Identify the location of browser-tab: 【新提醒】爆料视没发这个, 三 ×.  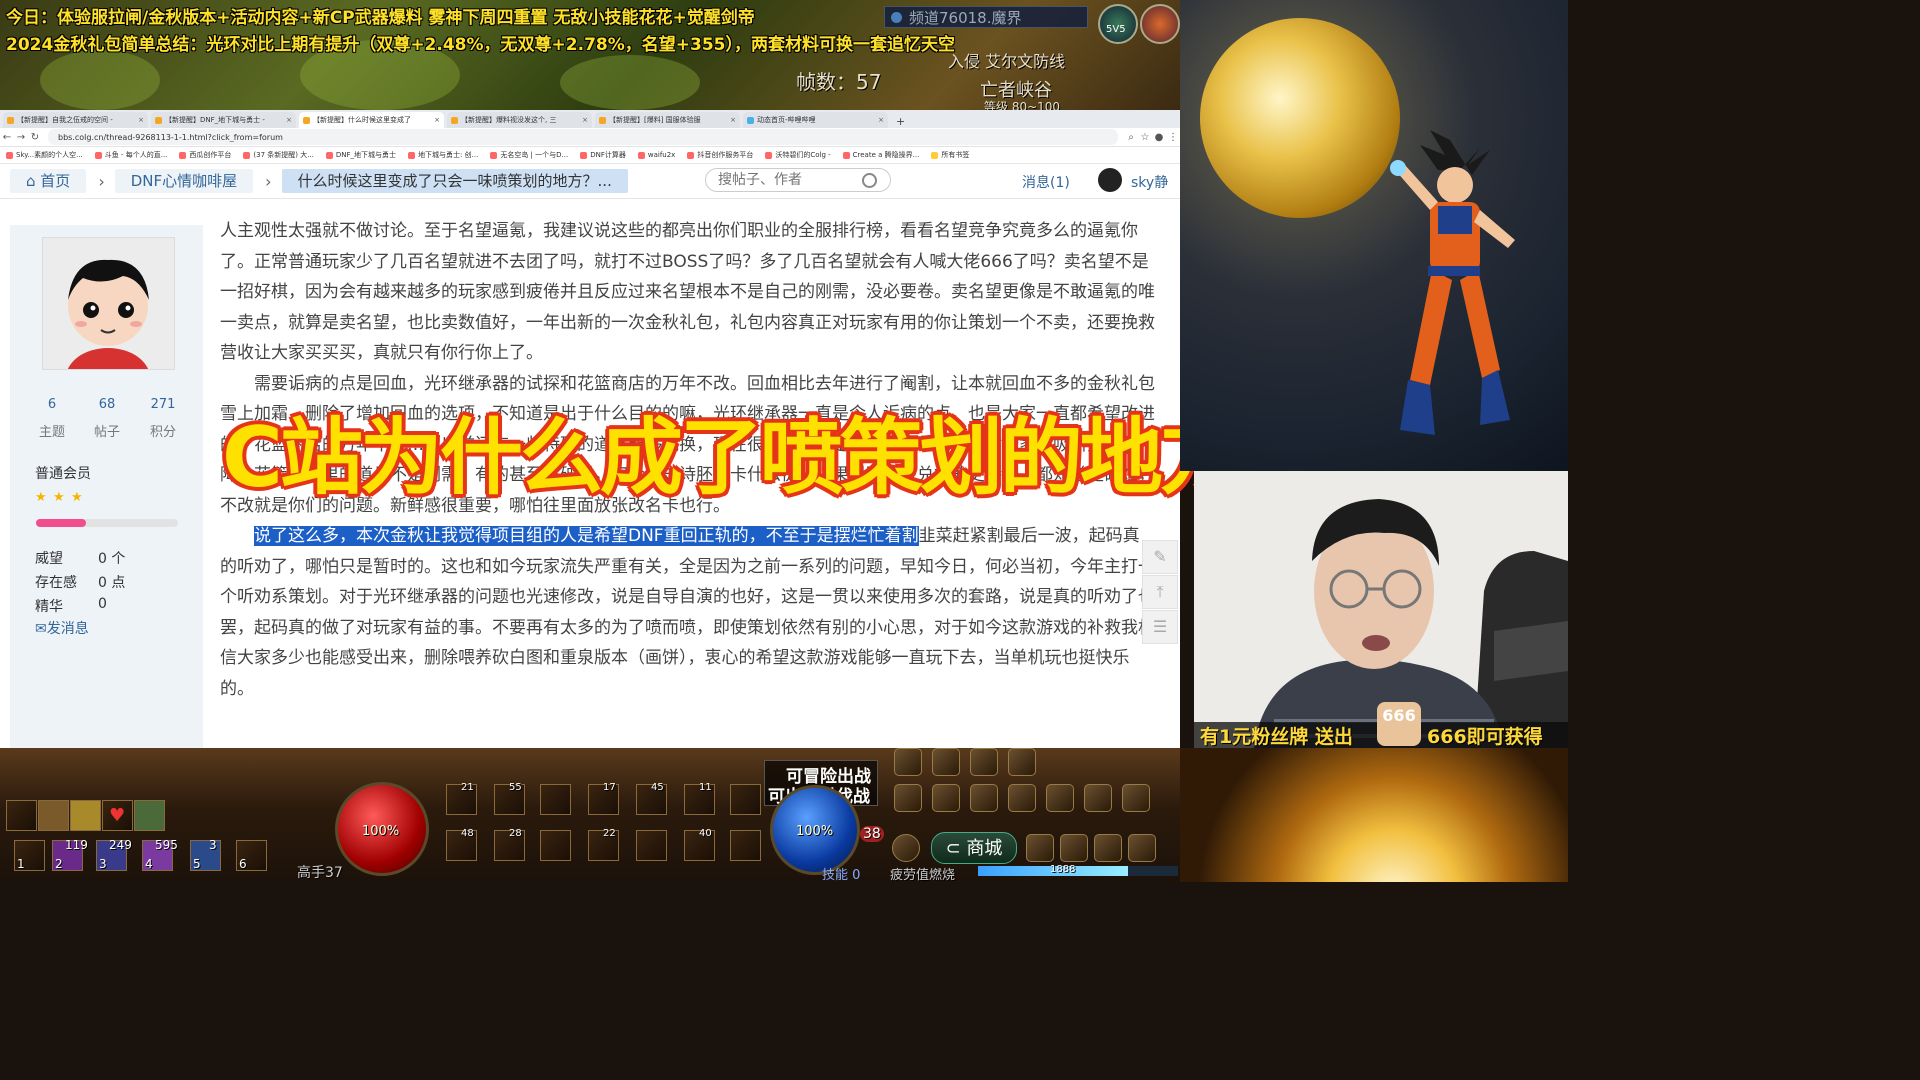
(519, 120).